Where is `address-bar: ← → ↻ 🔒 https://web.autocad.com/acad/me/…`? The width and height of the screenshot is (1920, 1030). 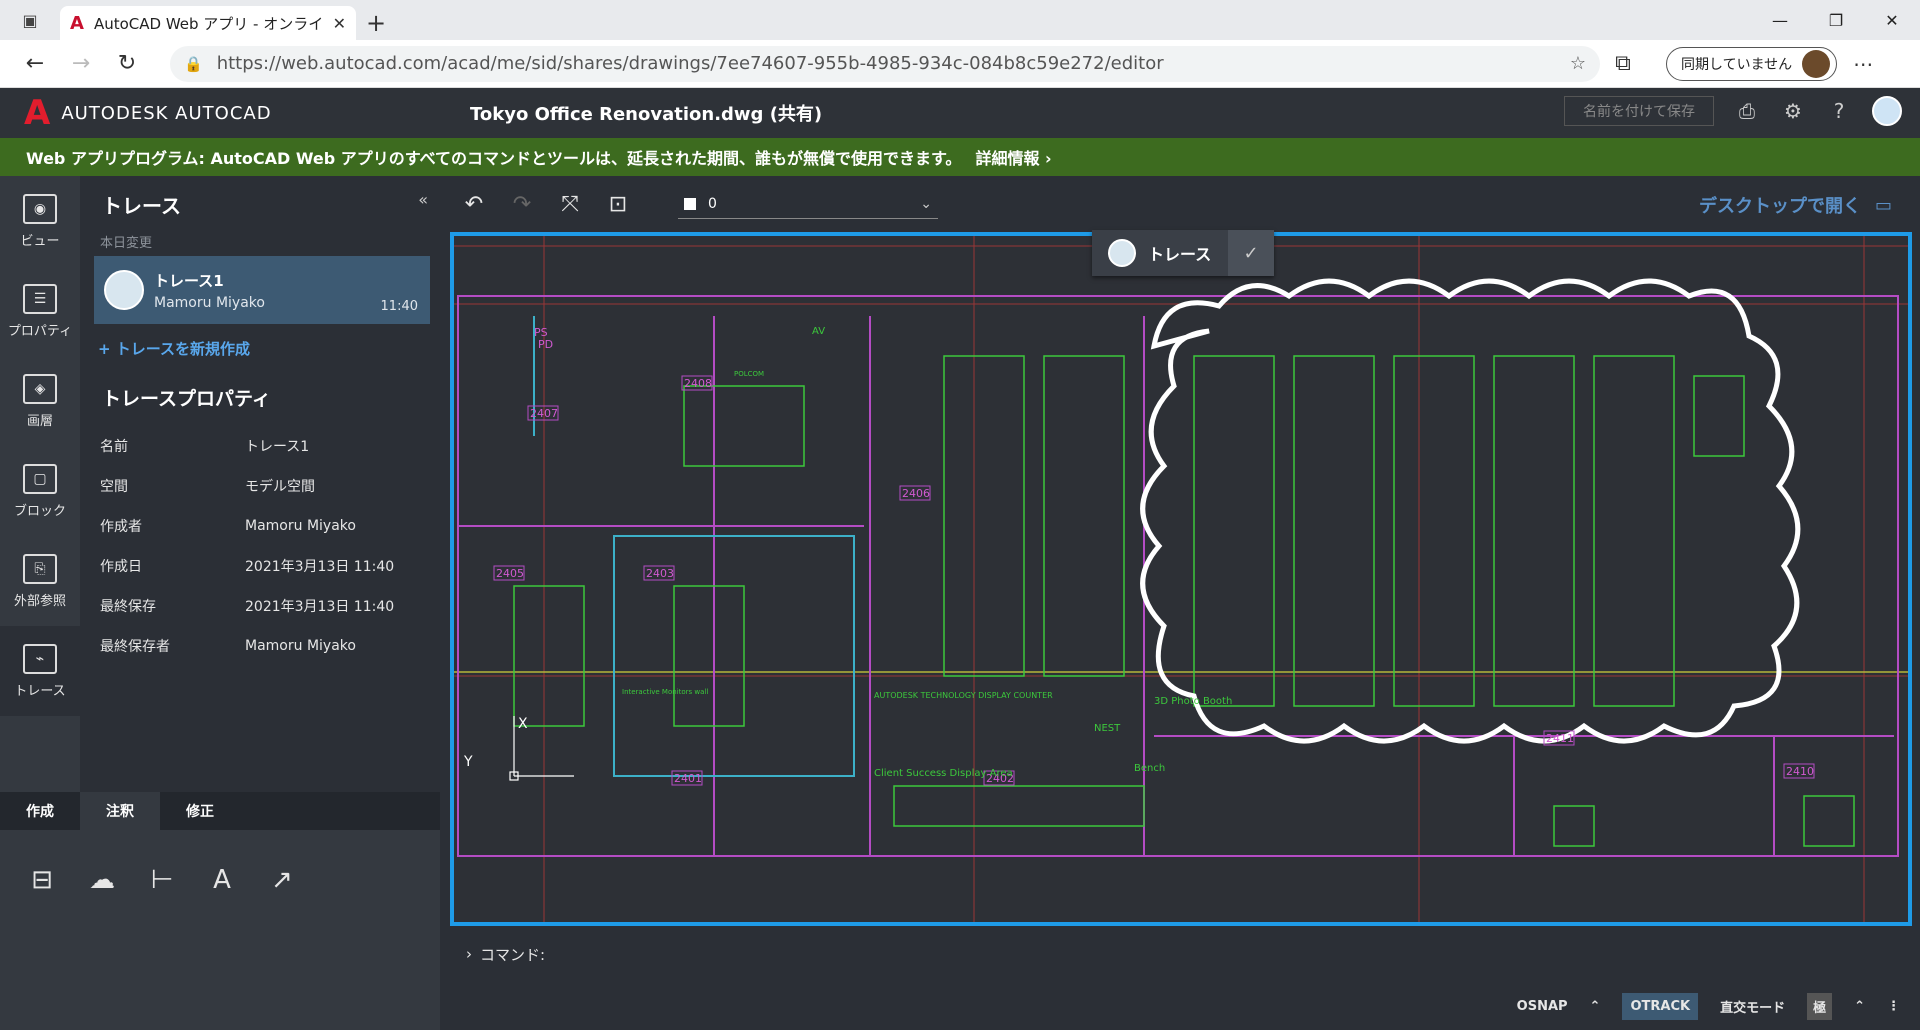 address-bar: ← → ↻ 🔒 https://web.autocad.com/acad/me/… is located at coordinates (960, 64).